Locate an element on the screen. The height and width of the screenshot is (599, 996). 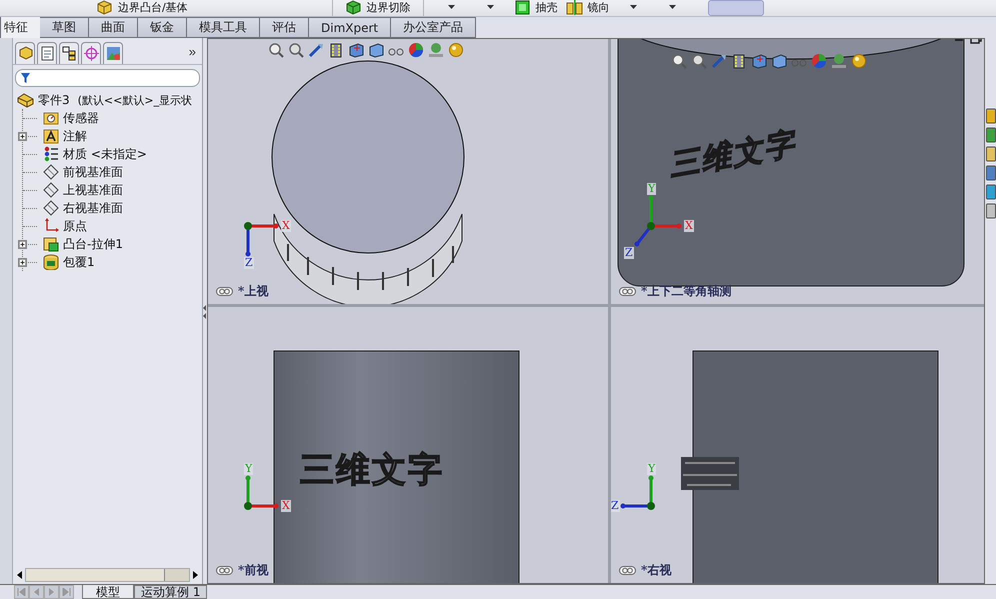
property-manager-icon is located at coordinates (47, 53).